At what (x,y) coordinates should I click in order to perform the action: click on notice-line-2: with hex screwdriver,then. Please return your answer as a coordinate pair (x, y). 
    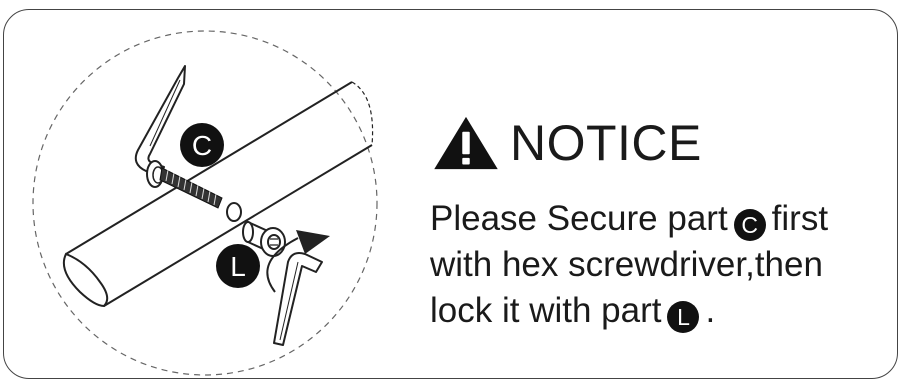
    Looking at the image, I should click on (626, 264).